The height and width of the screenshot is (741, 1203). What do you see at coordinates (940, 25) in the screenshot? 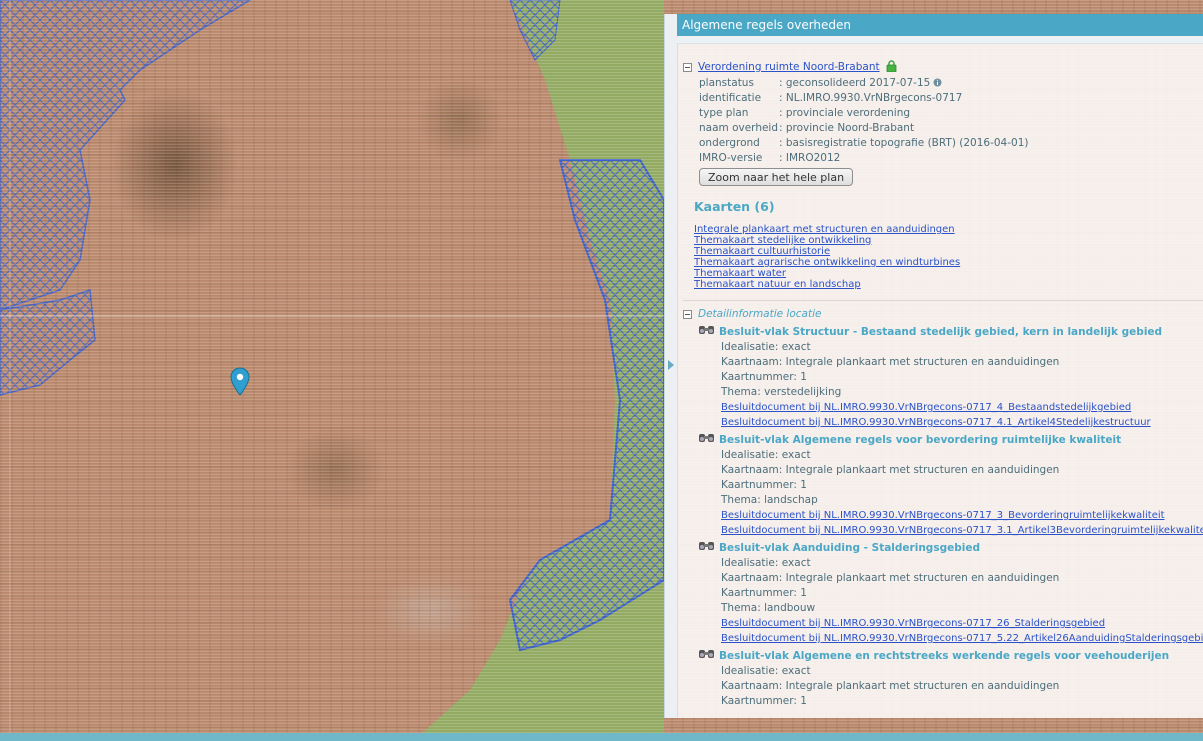
I see `panel-title: Algemene regels overheden` at bounding box center [940, 25].